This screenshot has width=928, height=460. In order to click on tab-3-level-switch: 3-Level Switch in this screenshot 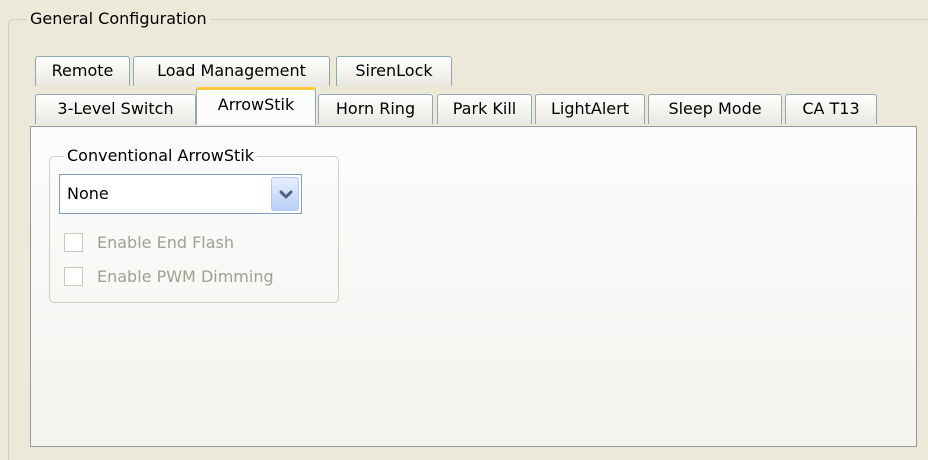, I will do `click(115, 109)`.